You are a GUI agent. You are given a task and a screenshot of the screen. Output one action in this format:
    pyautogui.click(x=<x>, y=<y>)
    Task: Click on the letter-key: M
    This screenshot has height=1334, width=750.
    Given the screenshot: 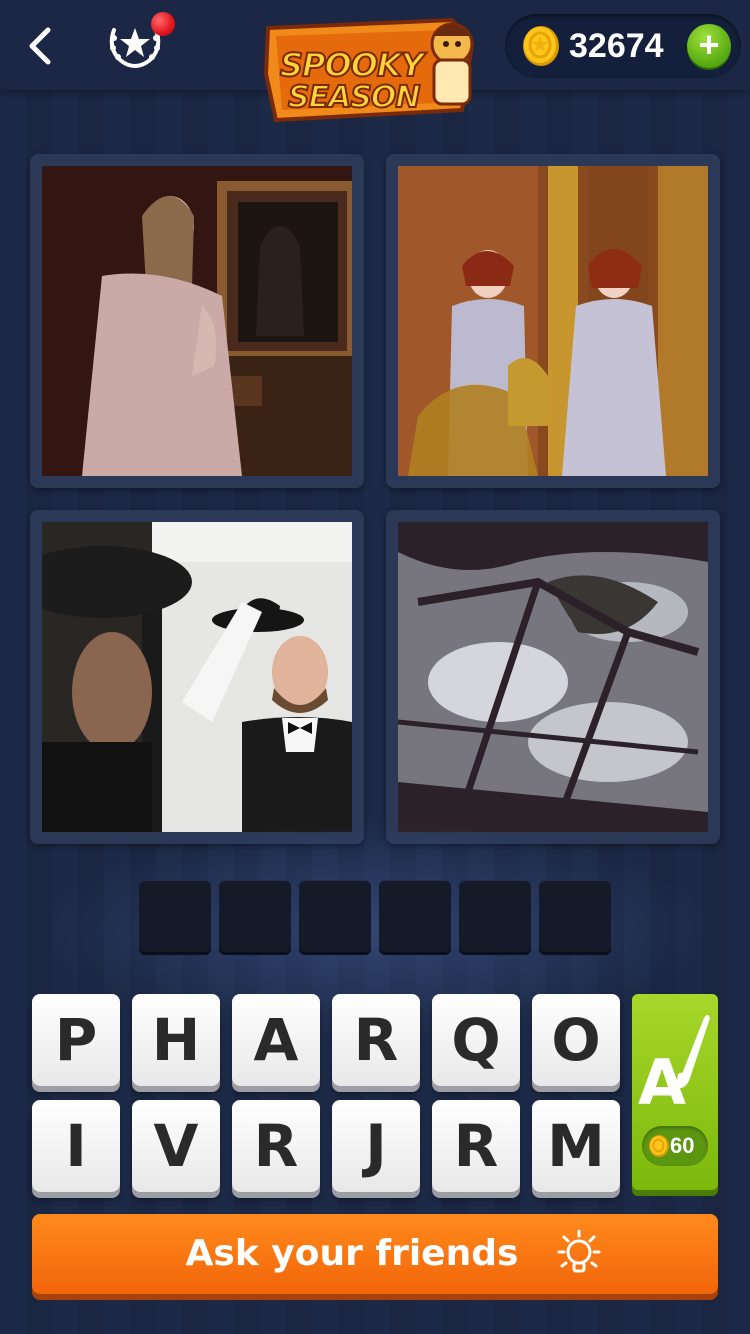 What is the action you would take?
    pyautogui.click(x=576, y=1146)
    